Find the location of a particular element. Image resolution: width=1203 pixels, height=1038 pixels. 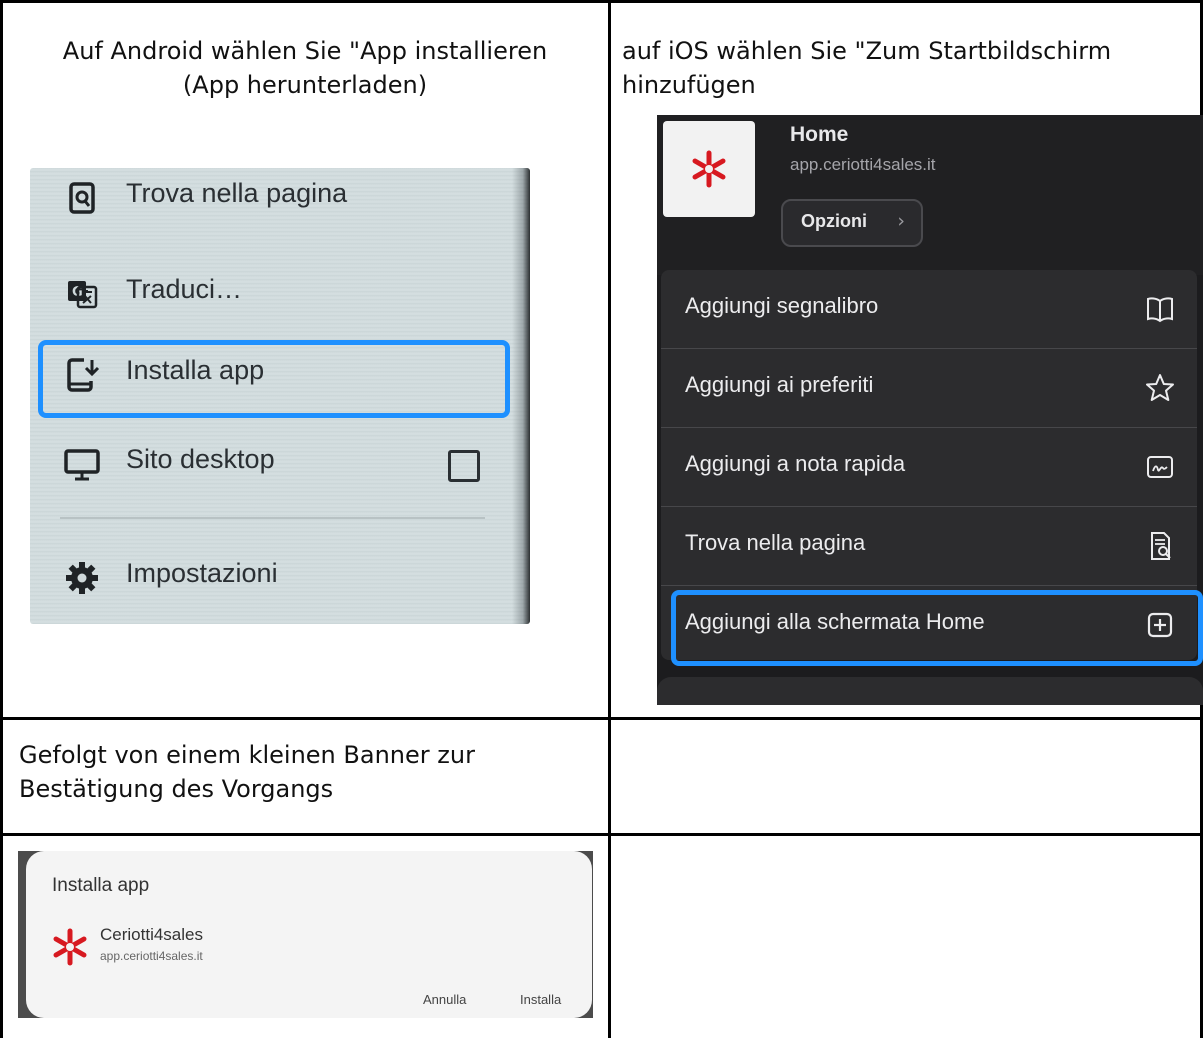

menu-item-settings: Impostazioni is located at coordinates (270, 578).